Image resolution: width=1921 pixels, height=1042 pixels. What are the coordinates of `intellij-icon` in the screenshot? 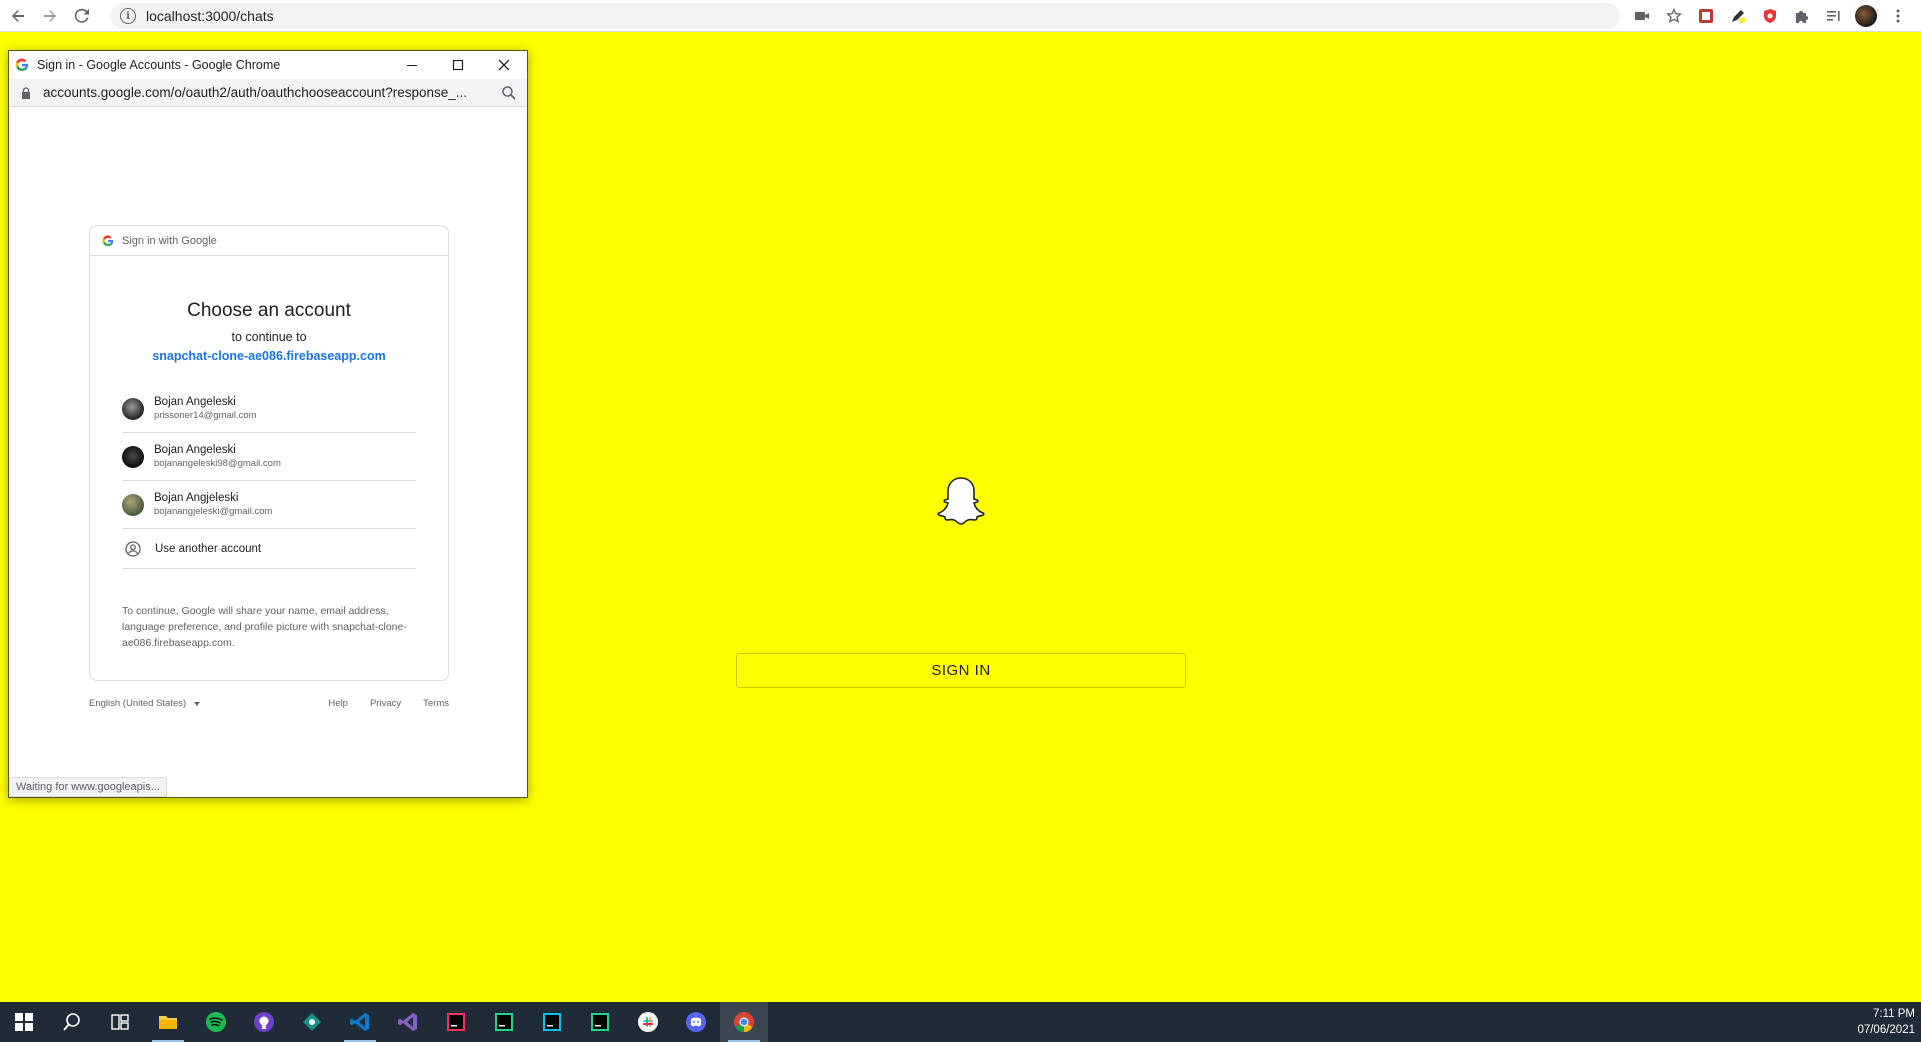 It's located at (456, 1022).